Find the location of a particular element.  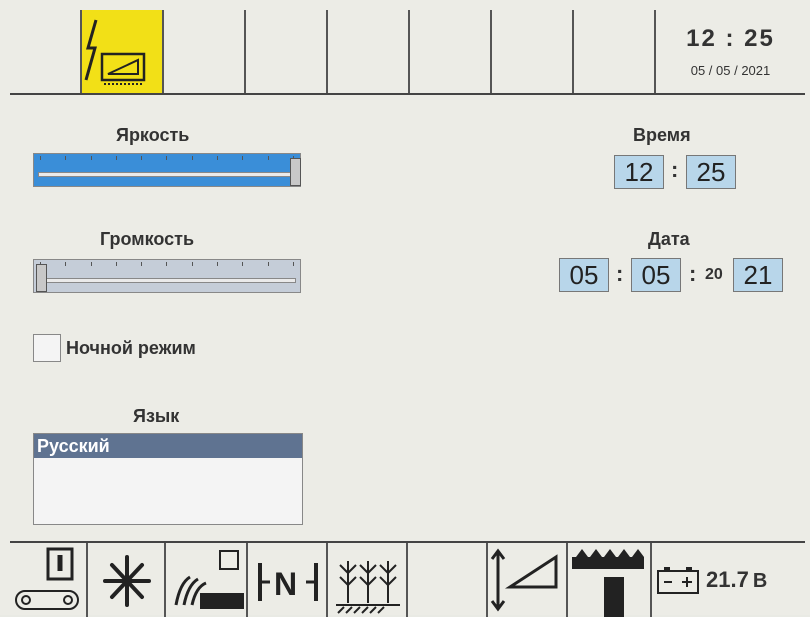

fan-icon is located at coordinates (127, 581).